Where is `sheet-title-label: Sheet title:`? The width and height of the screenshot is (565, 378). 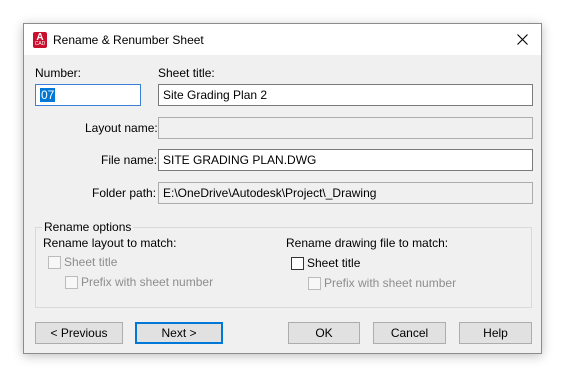 sheet-title-label: Sheet title: is located at coordinates (186, 73).